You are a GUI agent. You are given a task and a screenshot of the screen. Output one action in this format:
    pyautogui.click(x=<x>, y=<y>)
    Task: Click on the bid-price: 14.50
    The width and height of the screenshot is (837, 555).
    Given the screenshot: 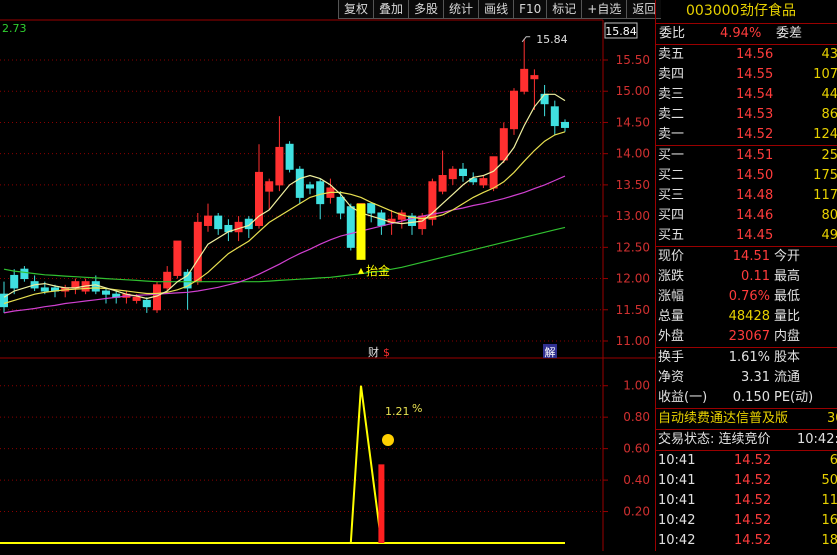 What is the action you would take?
    pyautogui.click(x=755, y=175)
    